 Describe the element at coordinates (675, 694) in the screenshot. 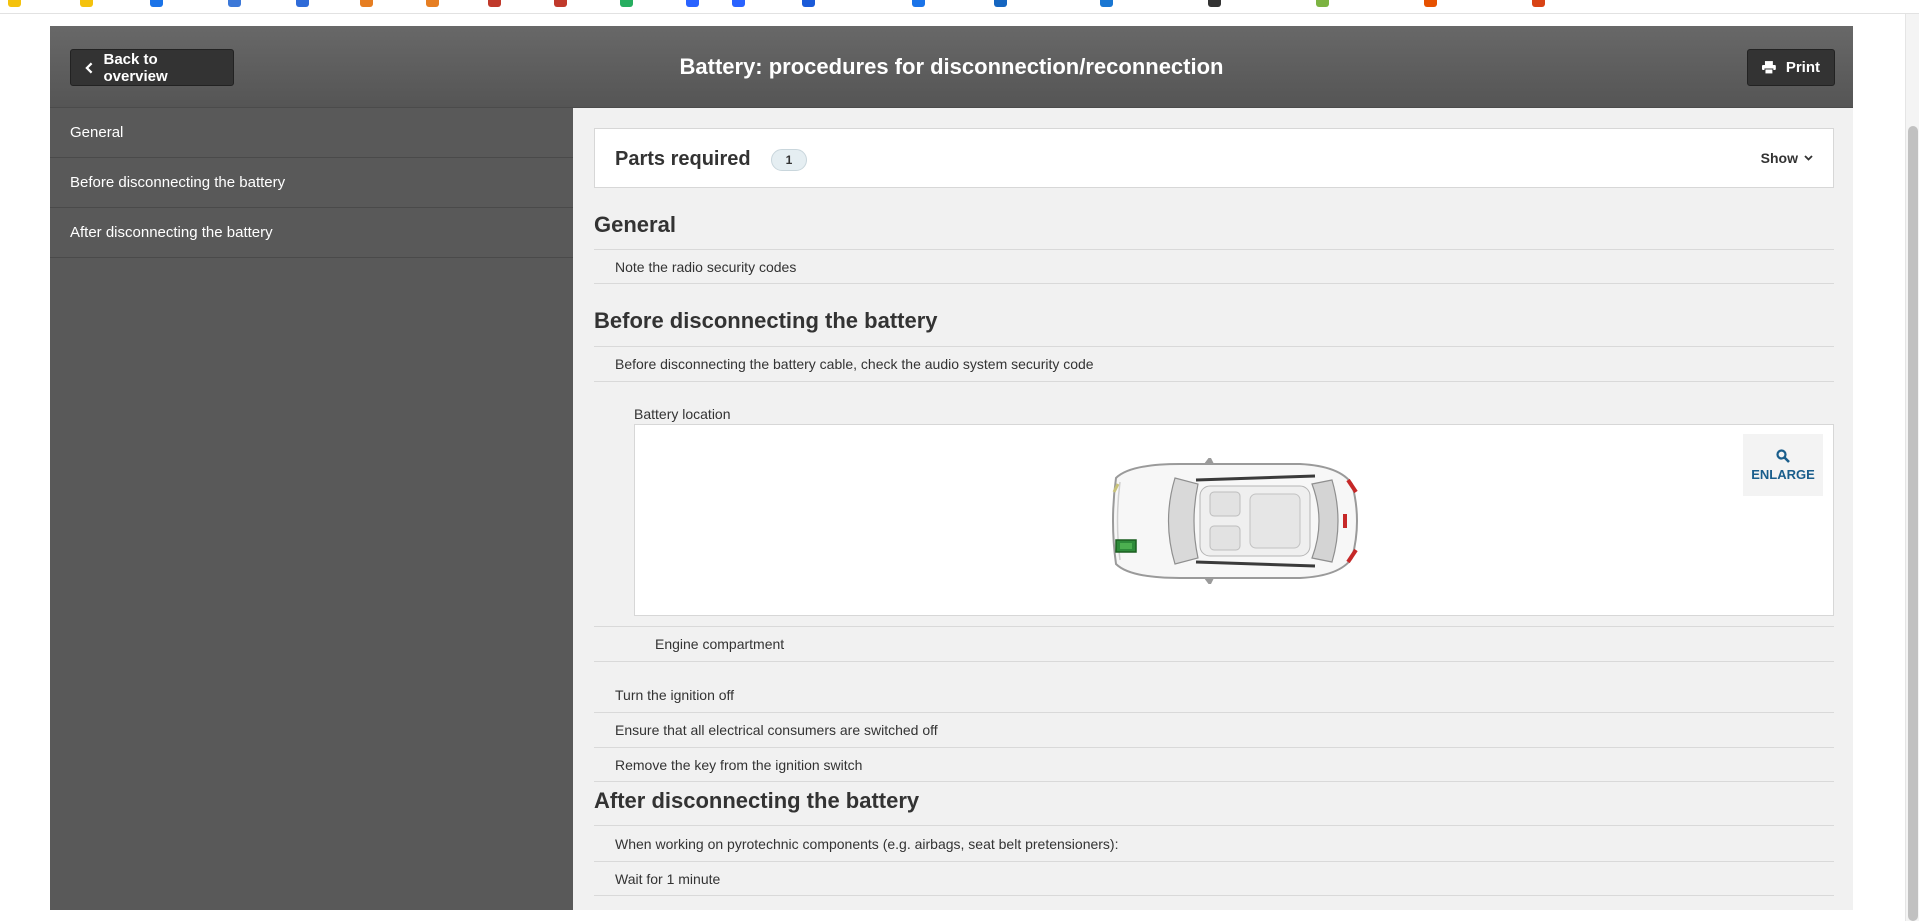

I see `list-item-text: Turn the ignition off` at that location.